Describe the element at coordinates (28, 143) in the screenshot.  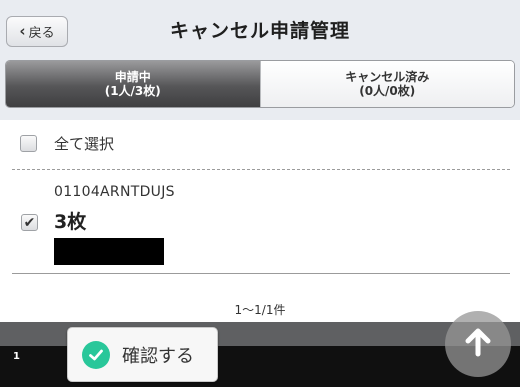
I see `select-all-checkbox` at that location.